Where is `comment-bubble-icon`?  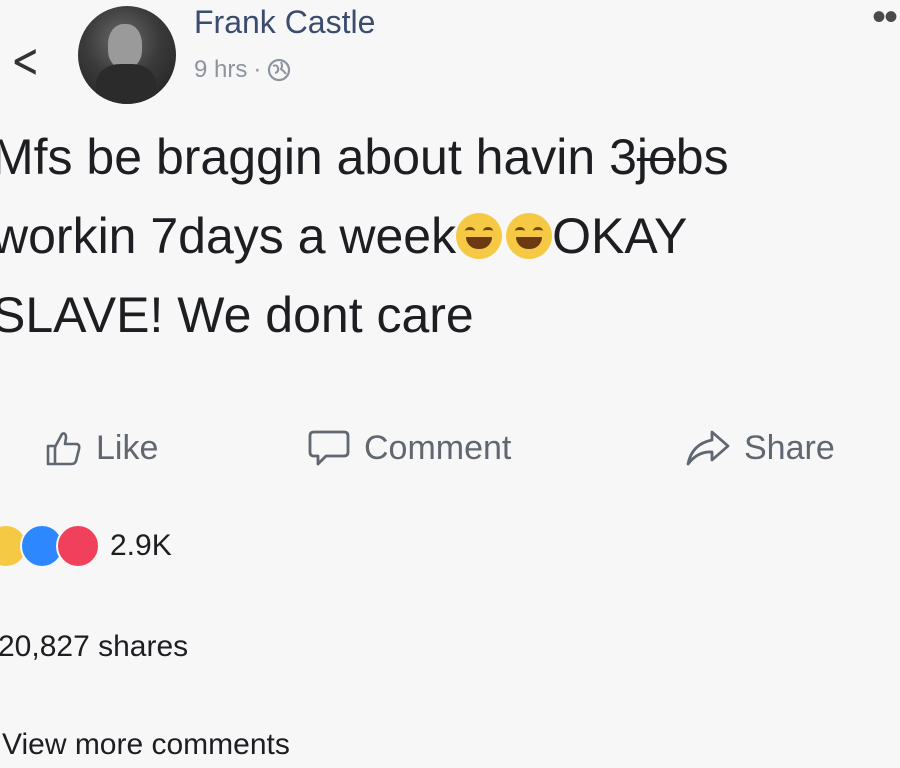 comment-bubble-icon is located at coordinates (329, 448).